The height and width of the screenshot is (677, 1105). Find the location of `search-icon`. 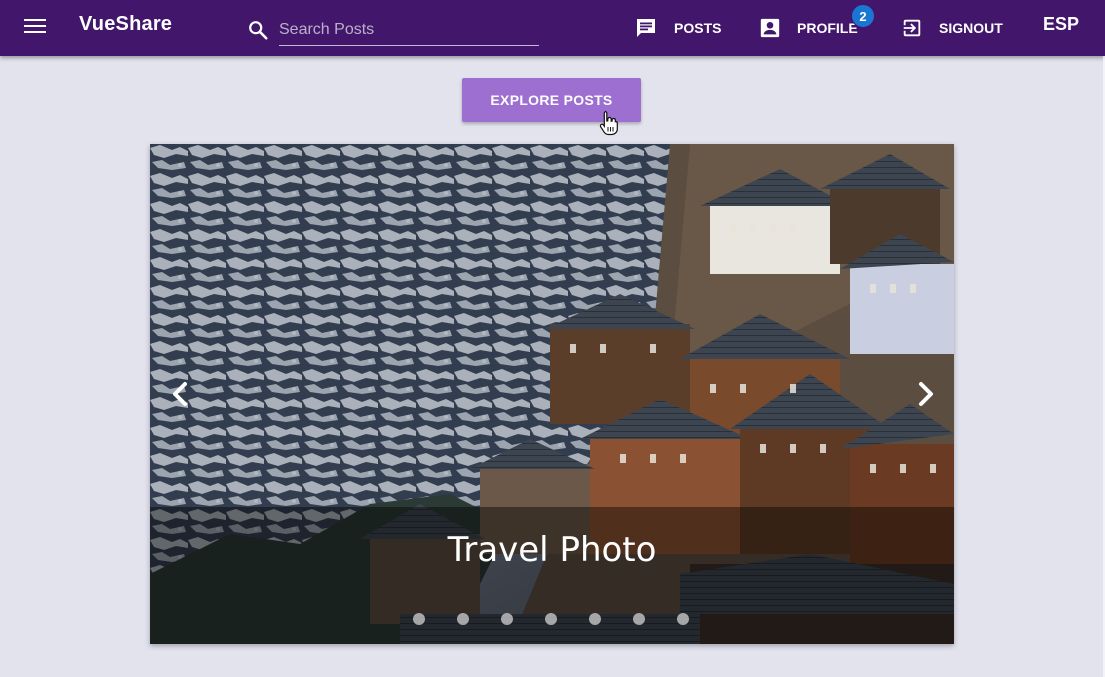

search-icon is located at coordinates (258, 30).